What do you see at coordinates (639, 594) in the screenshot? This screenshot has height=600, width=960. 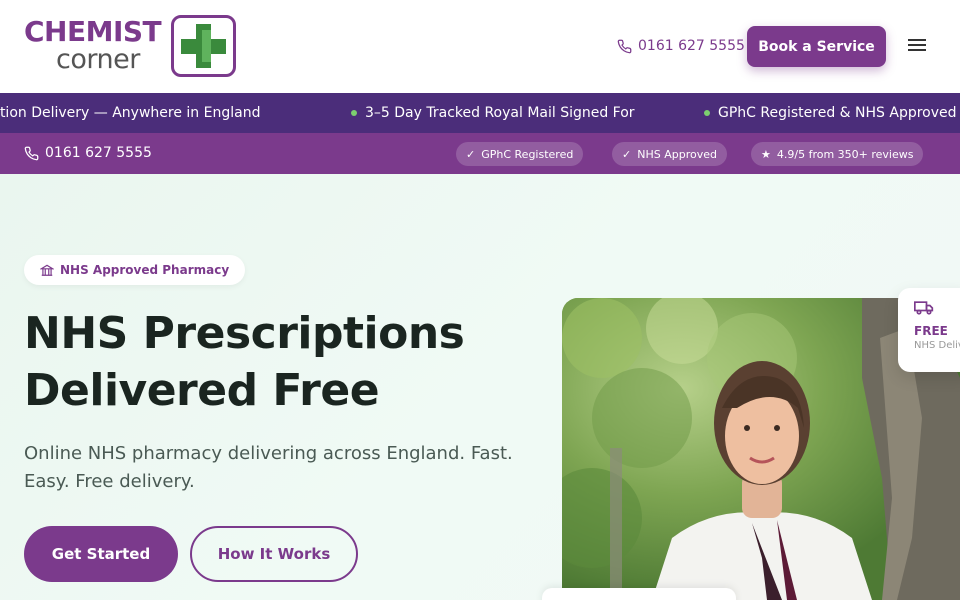 I see `floating-info-card` at bounding box center [639, 594].